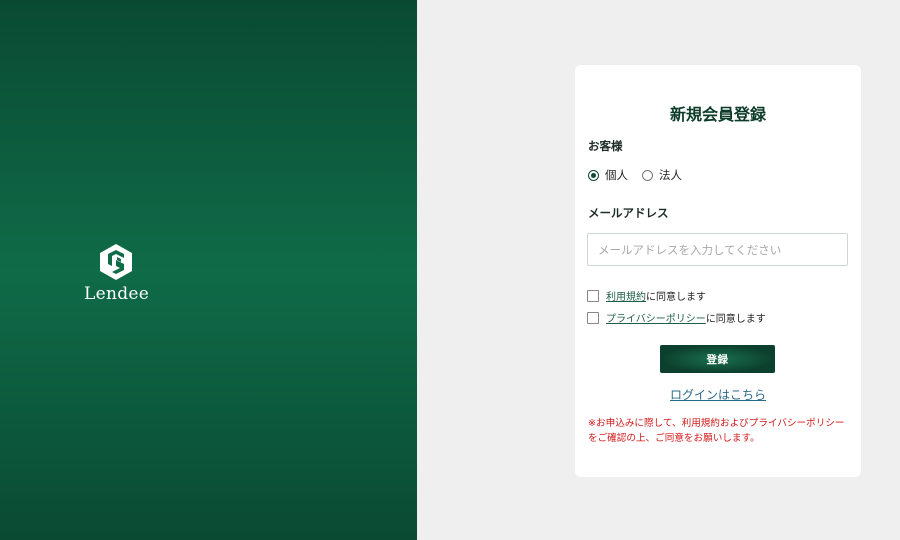  I want to click on register-button: 登録, so click(717, 359).